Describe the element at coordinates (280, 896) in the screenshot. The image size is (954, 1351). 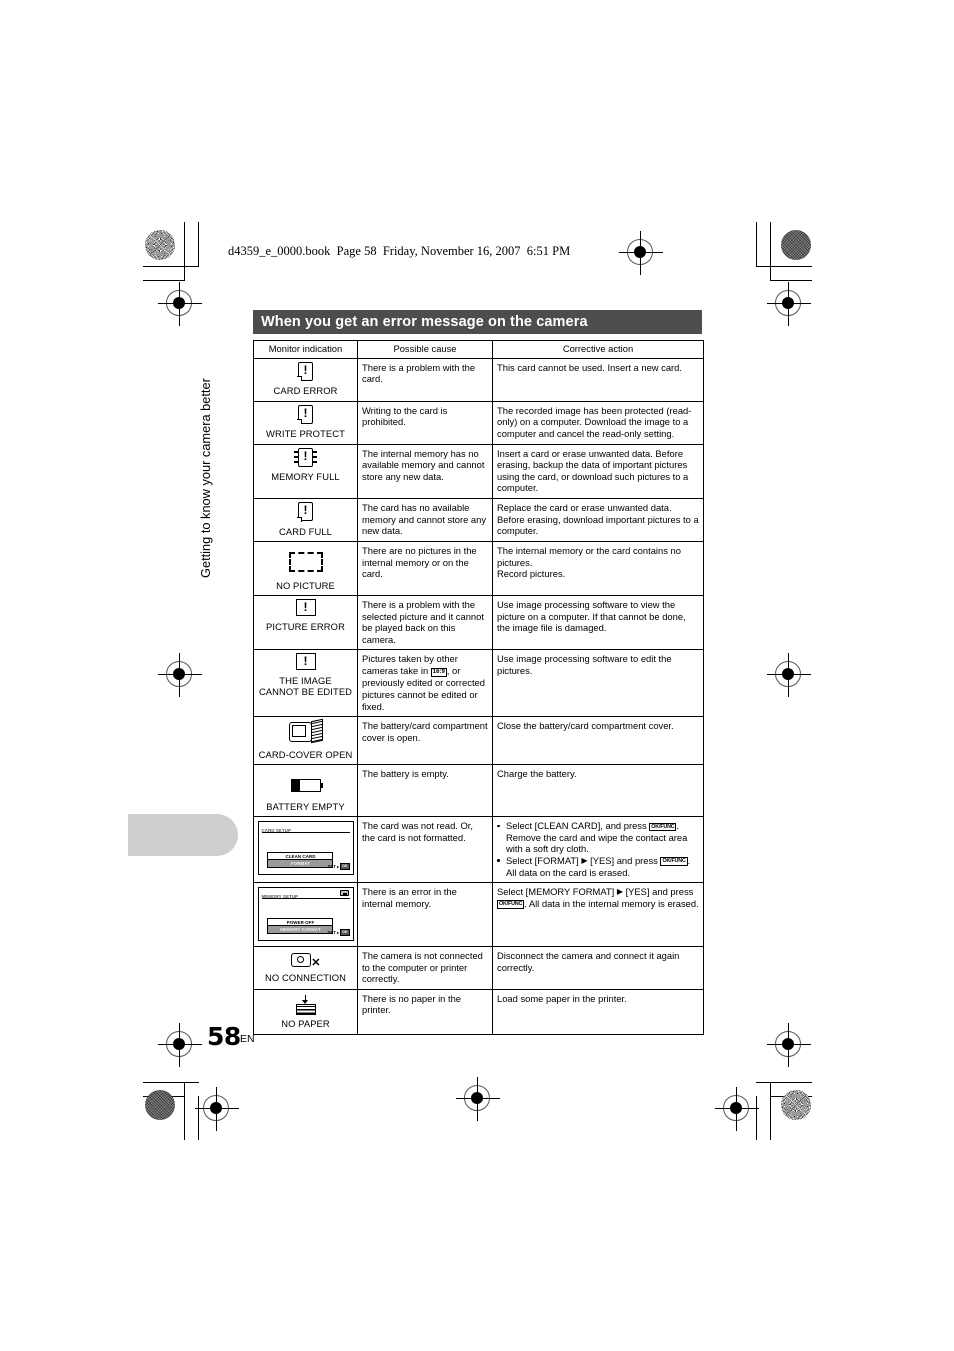
I see `screen-title: MEMORY SETUP` at that location.